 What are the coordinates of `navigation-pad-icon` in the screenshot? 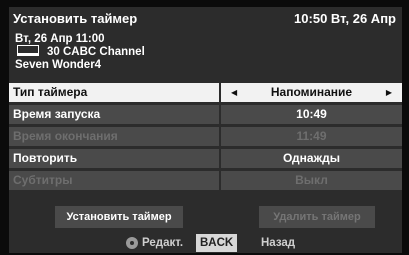 It's located at (132, 243).